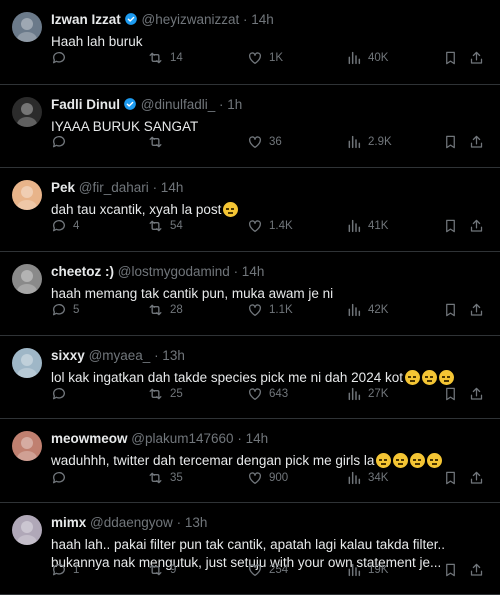  What do you see at coordinates (182, 438) in the screenshot?
I see `username: @plakum147660` at bounding box center [182, 438].